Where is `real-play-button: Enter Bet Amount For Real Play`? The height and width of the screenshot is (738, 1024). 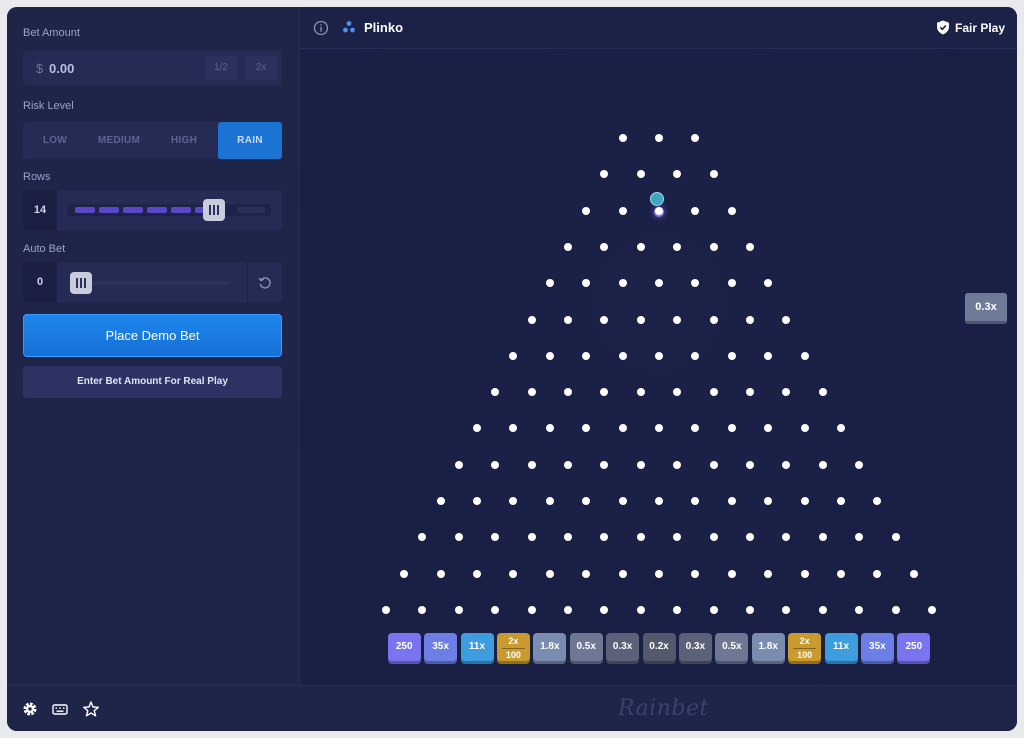 real-play-button: Enter Bet Amount For Real Play is located at coordinates (152, 382).